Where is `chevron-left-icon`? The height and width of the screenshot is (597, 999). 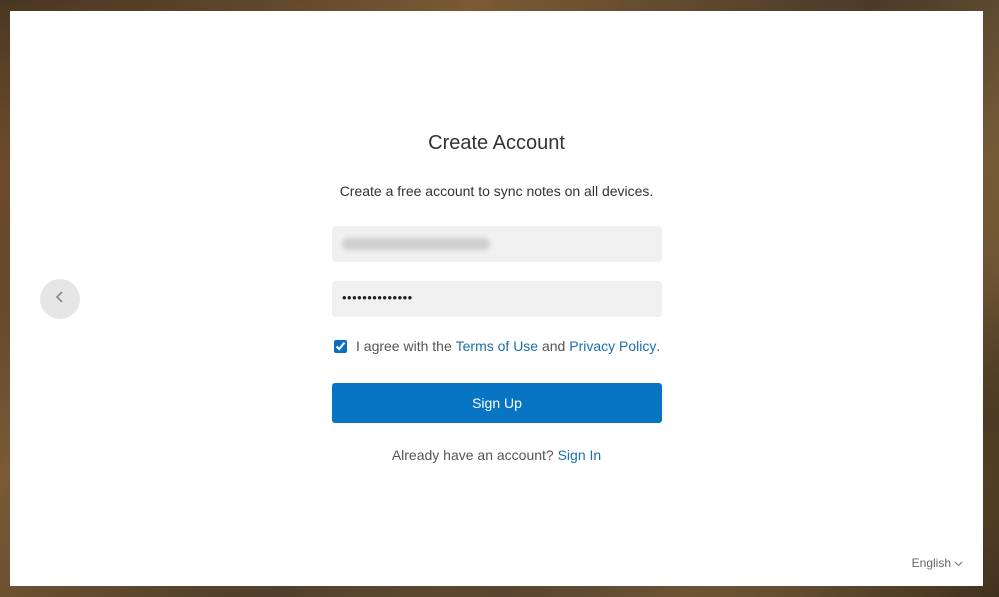
chevron-left-icon is located at coordinates (60, 299).